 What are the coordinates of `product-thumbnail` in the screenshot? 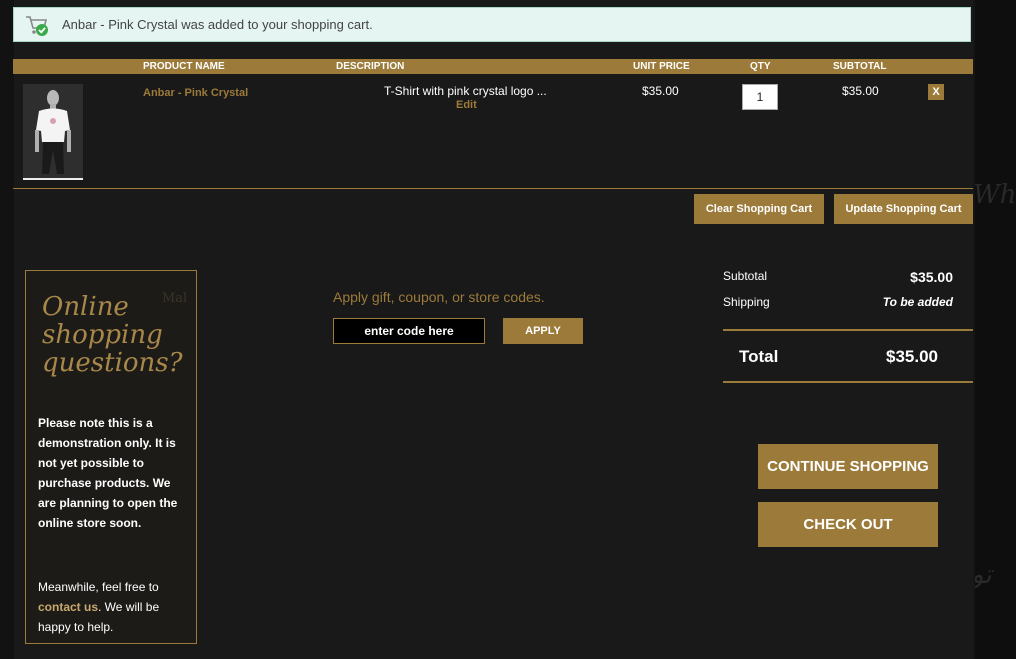 It's located at (53, 132).